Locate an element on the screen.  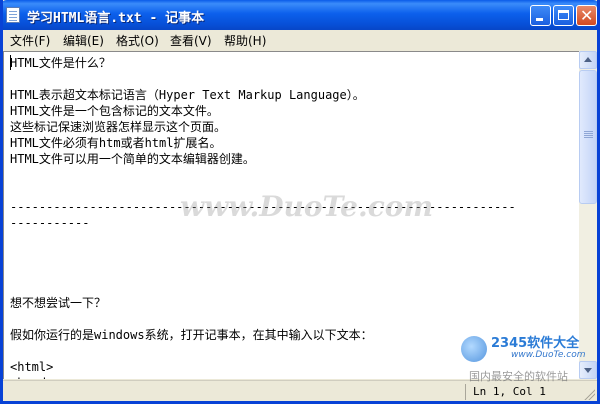
menu-help: 帮助(H) is located at coordinates (245, 40).